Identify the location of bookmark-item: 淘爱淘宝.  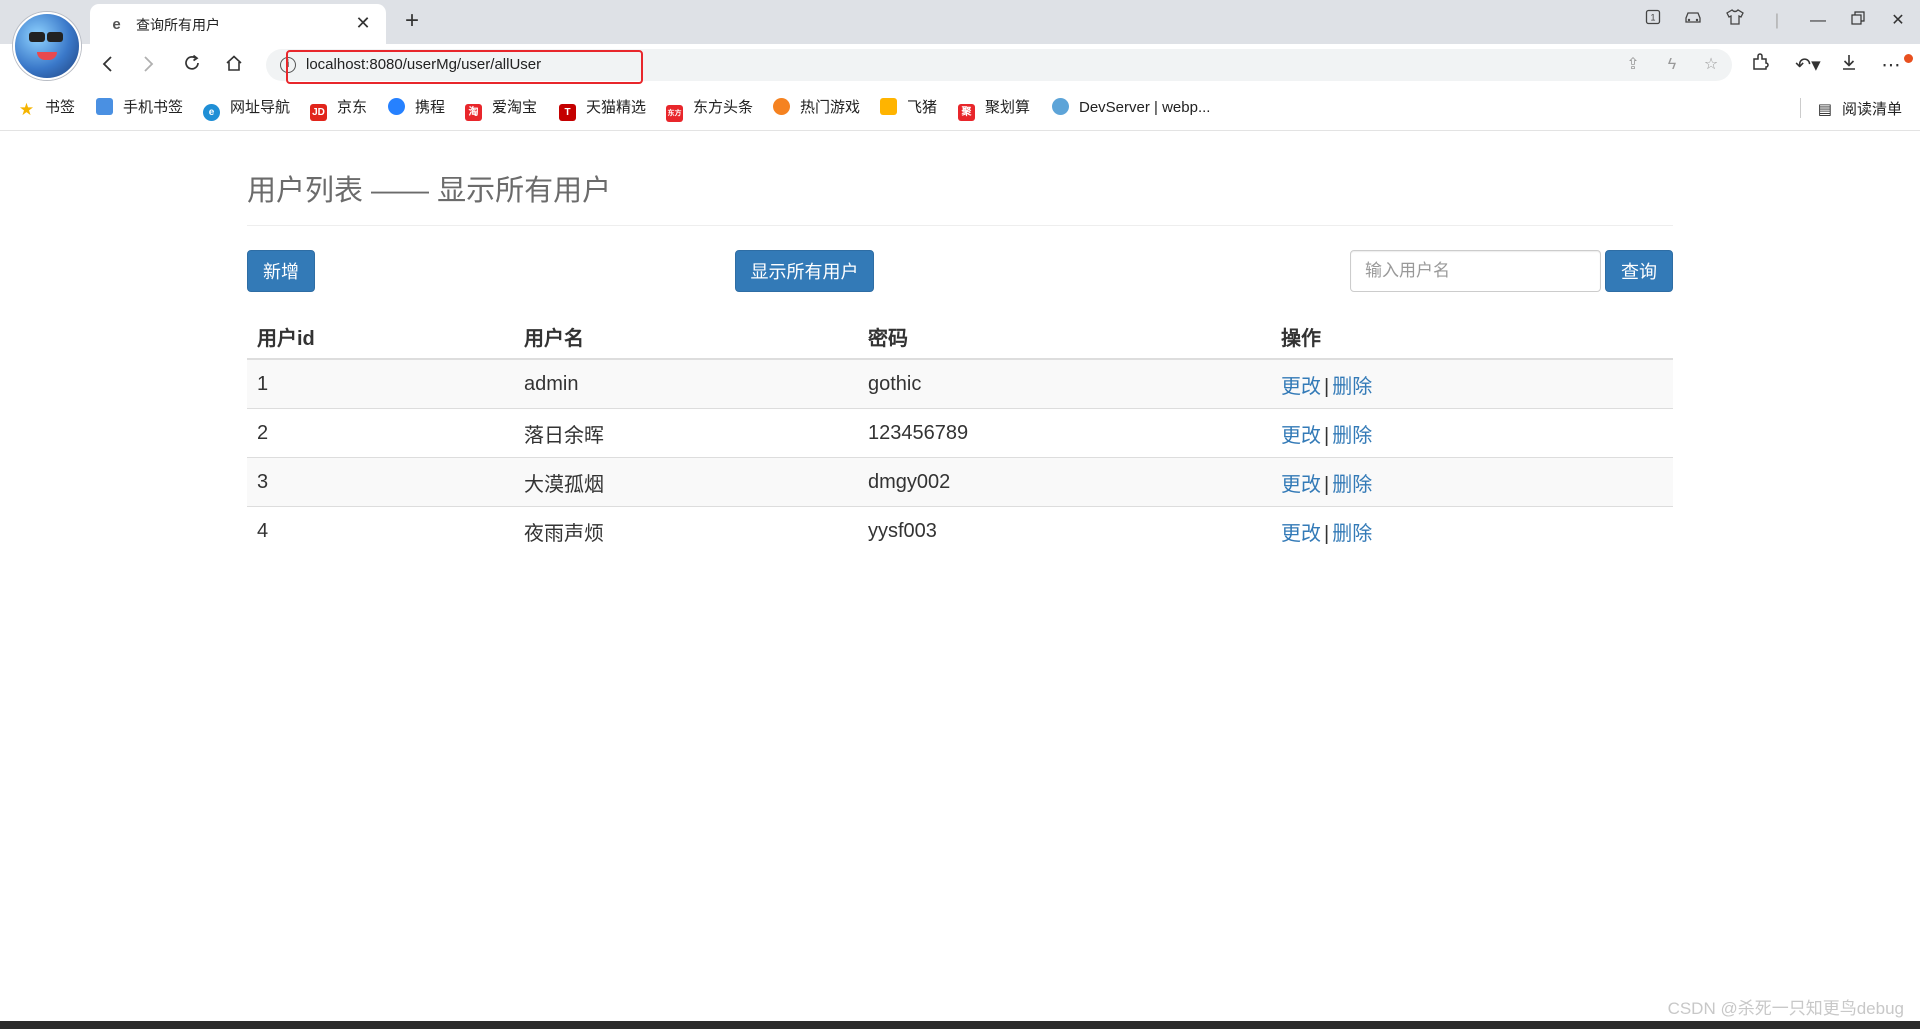
(501, 109).